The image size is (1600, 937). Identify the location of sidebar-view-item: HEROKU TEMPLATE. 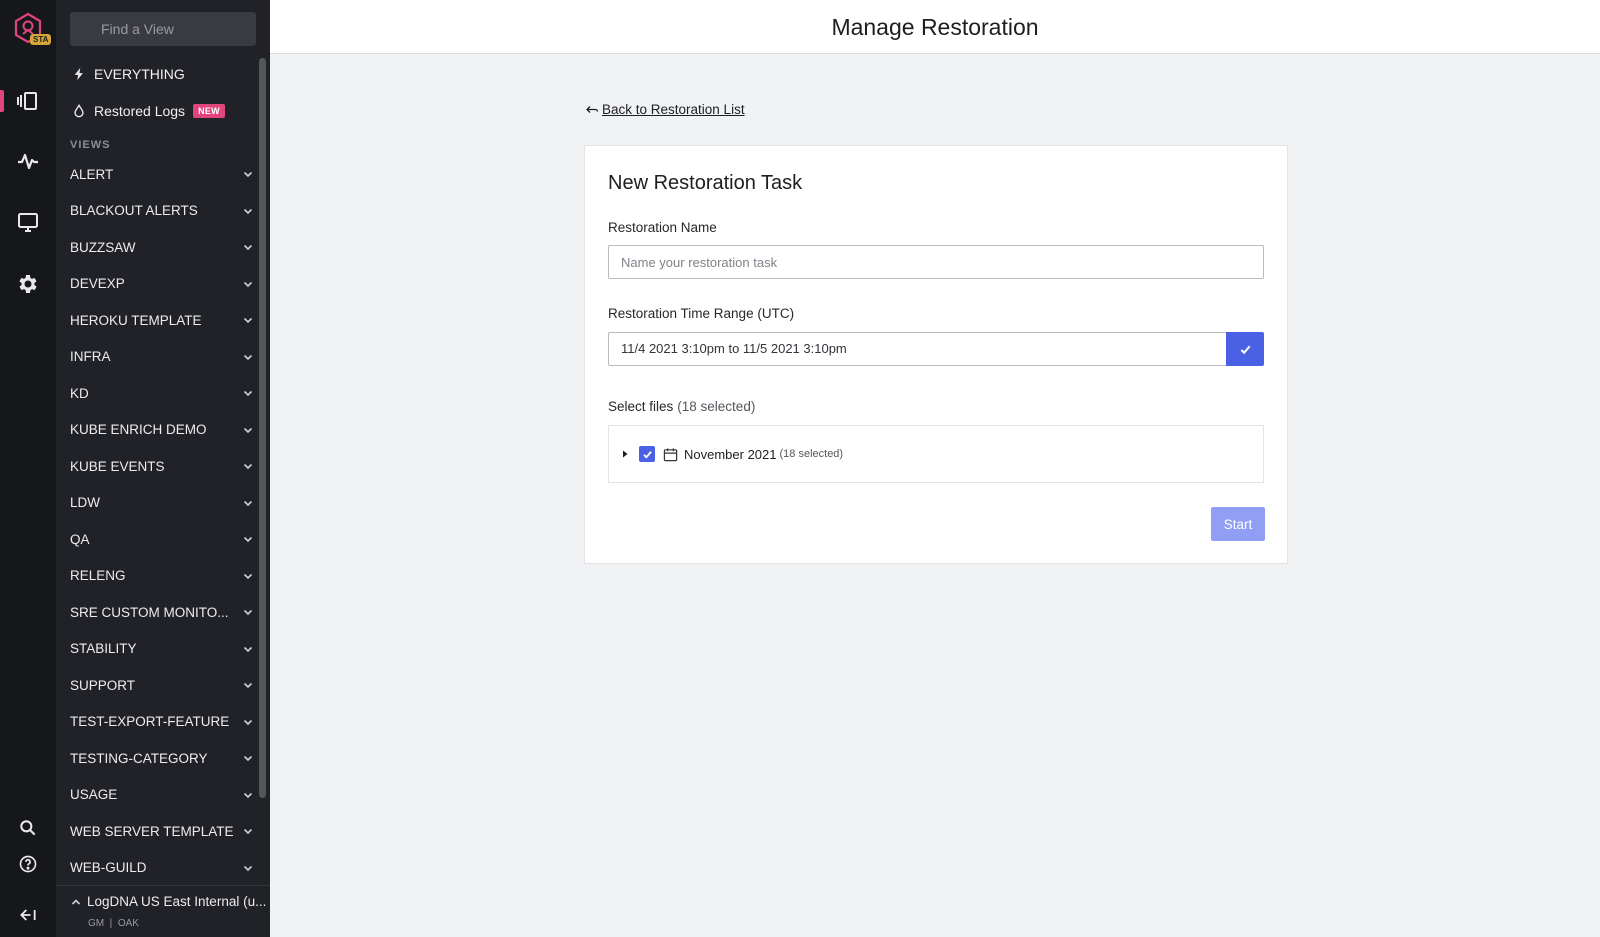
(163, 320).